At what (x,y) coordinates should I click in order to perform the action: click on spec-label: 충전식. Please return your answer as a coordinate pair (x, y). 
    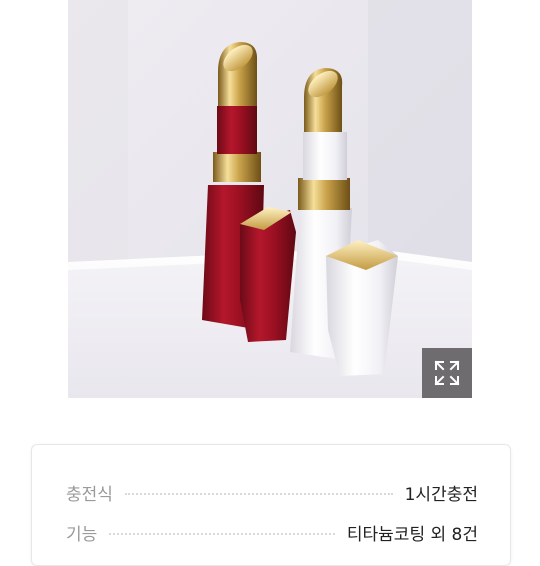
    Looking at the image, I should click on (89, 494).